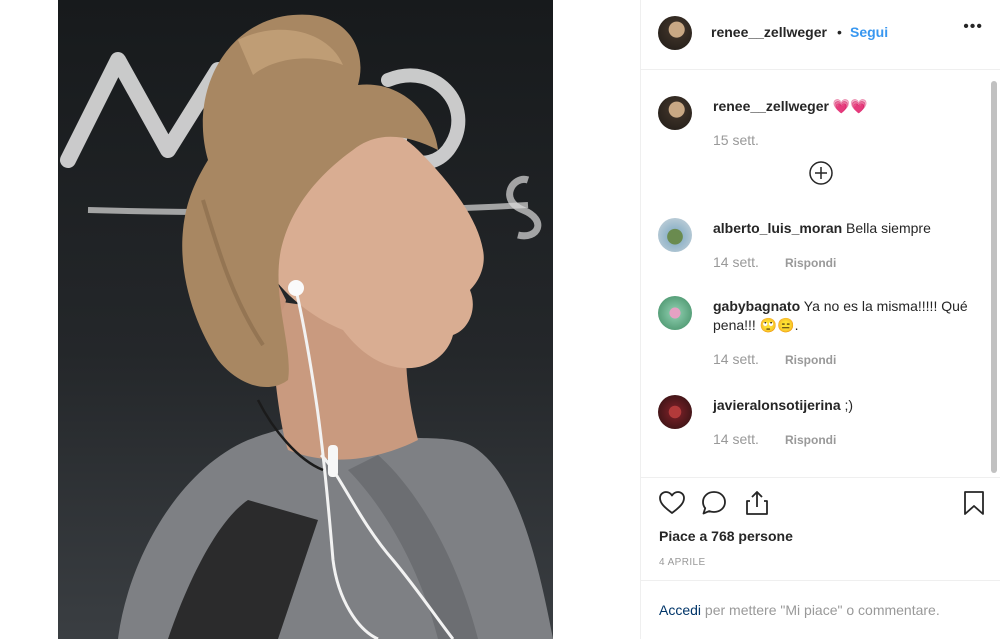  What do you see at coordinates (821, 173) in the screenshot?
I see `plus-circle-icon` at bounding box center [821, 173].